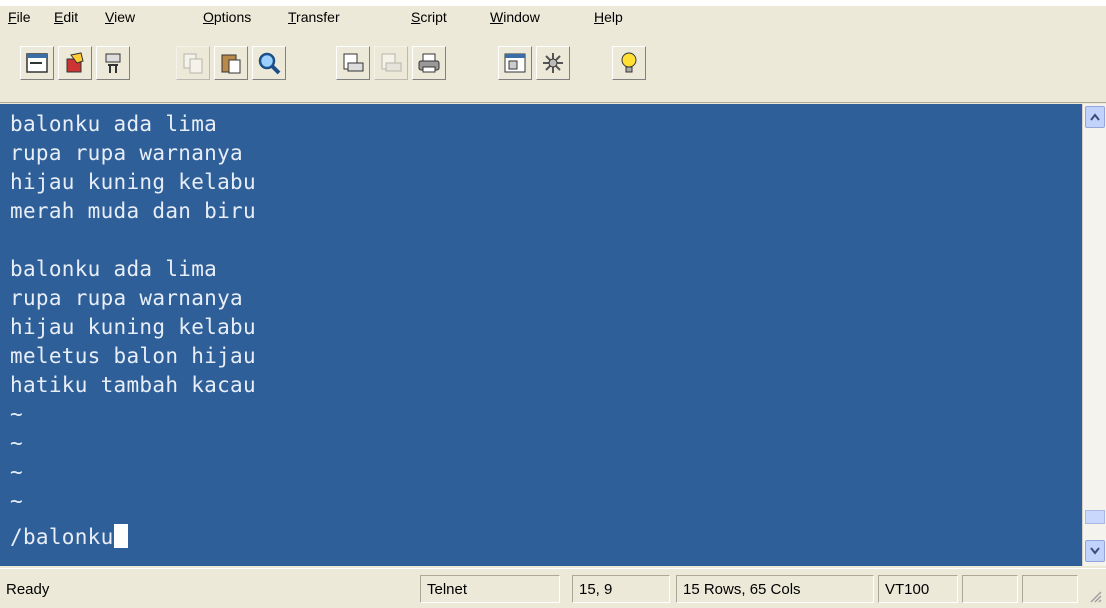 The height and width of the screenshot is (608, 1106). I want to click on status-ready: Ready, so click(28, 589).